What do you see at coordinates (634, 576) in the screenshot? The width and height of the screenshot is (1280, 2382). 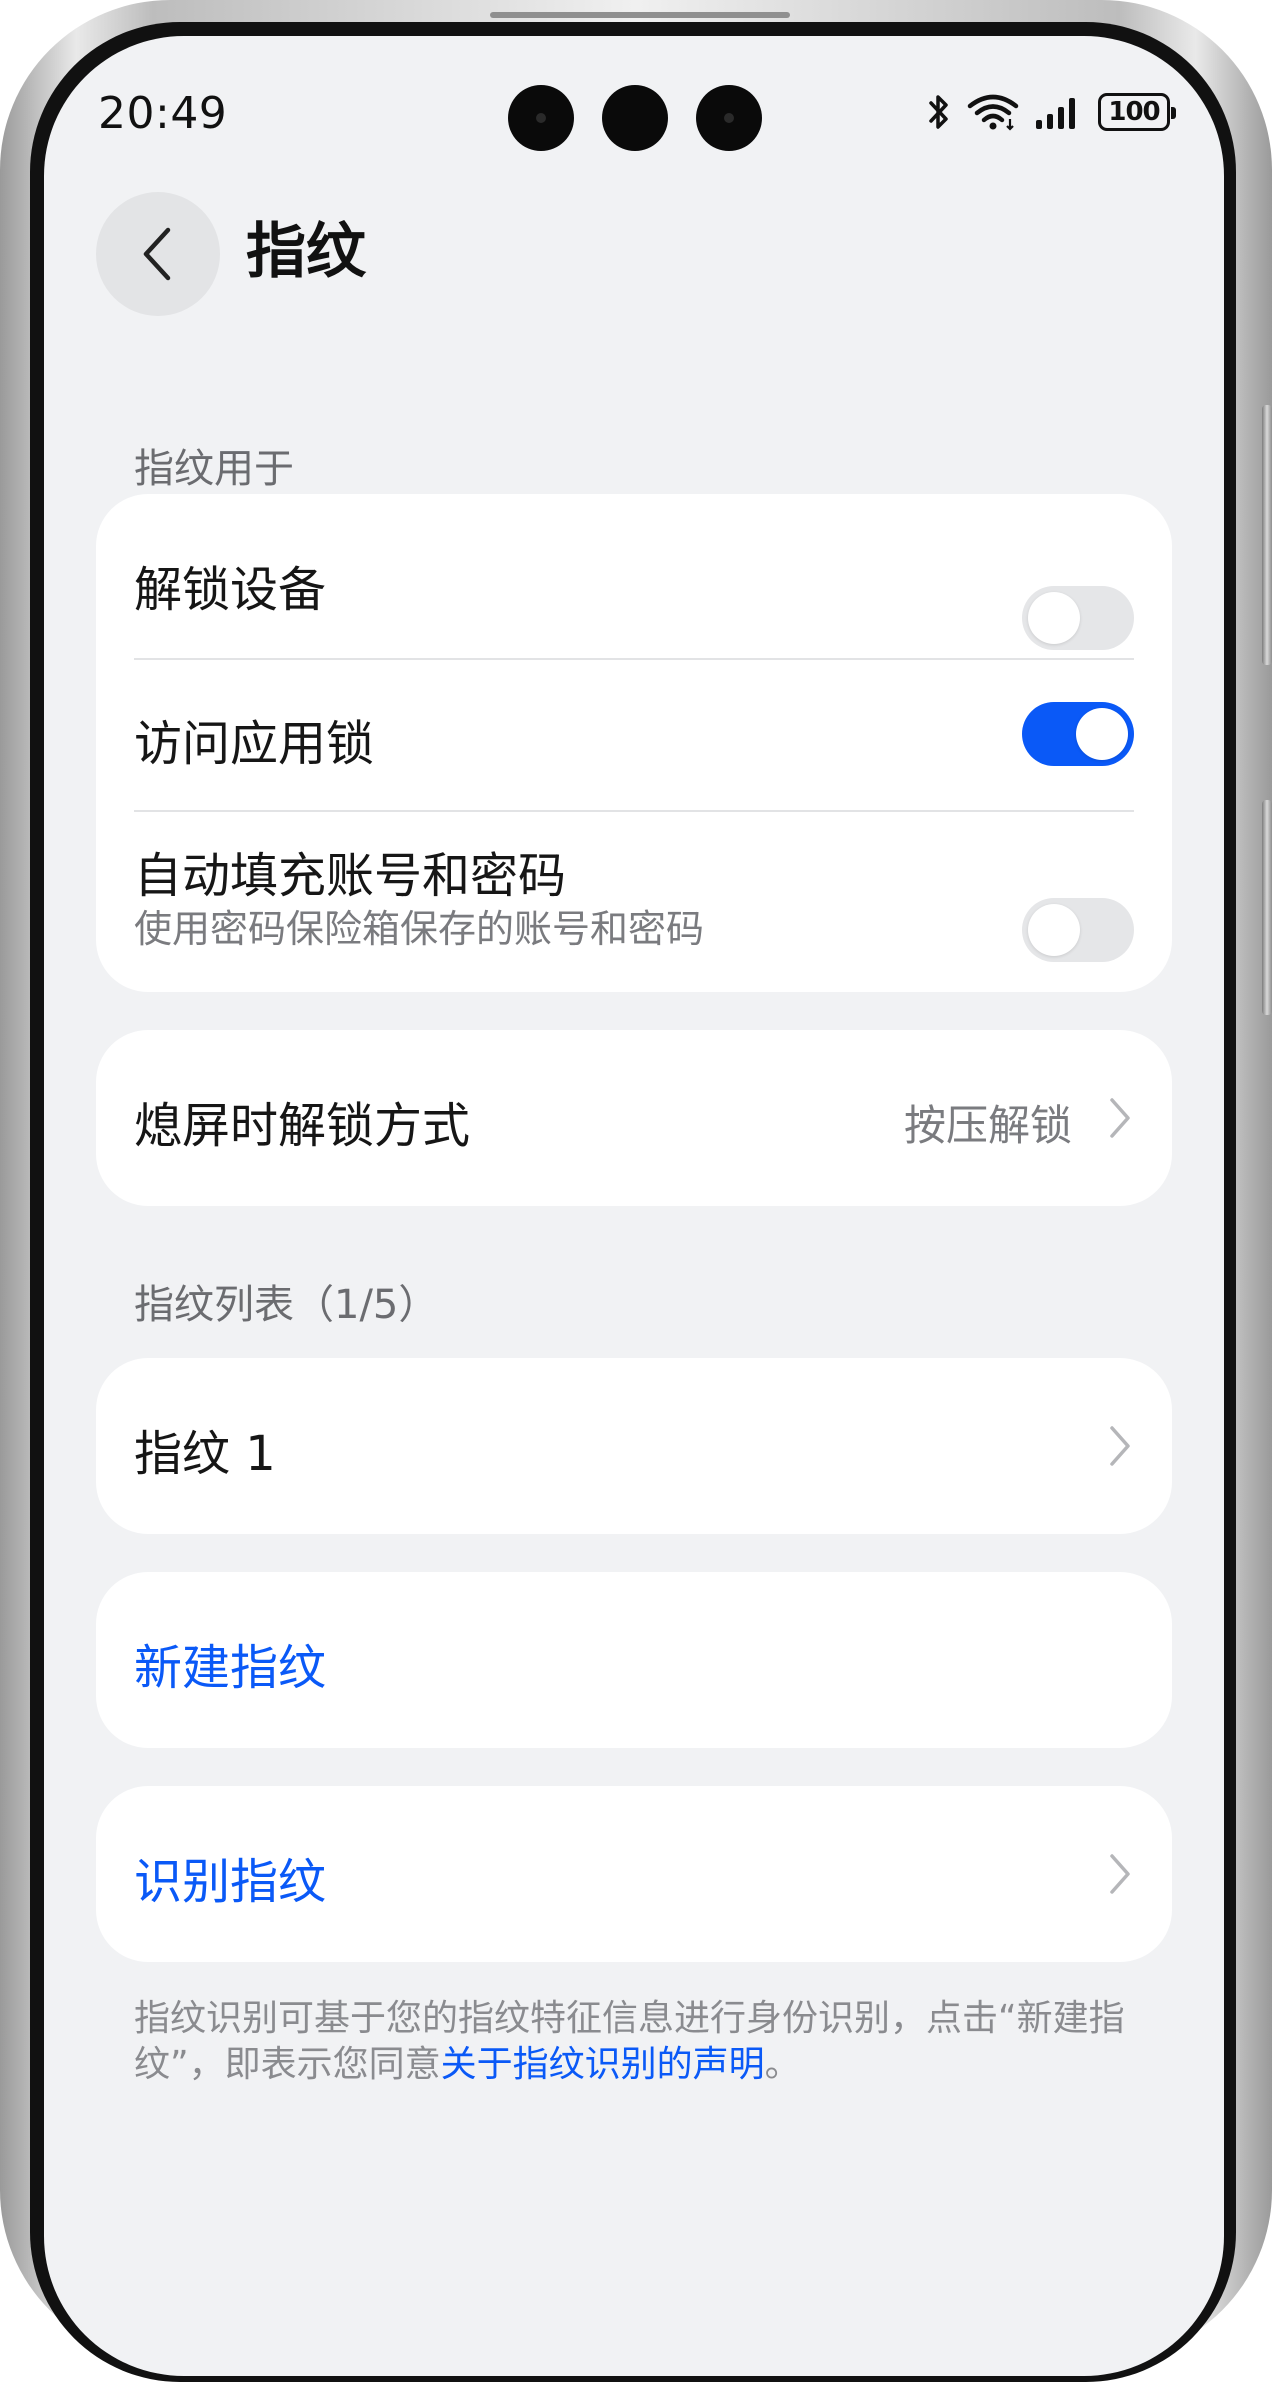 I see `unlock-device-row: 解锁设备` at bounding box center [634, 576].